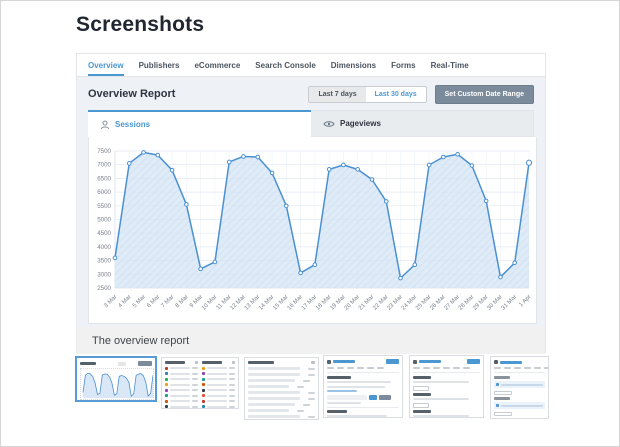 The width and height of the screenshot is (620, 447). What do you see at coordinates (509, 302) in the screenshot?
I see `x-tick-label: 31 Mar` at bounding box center [509, 302].